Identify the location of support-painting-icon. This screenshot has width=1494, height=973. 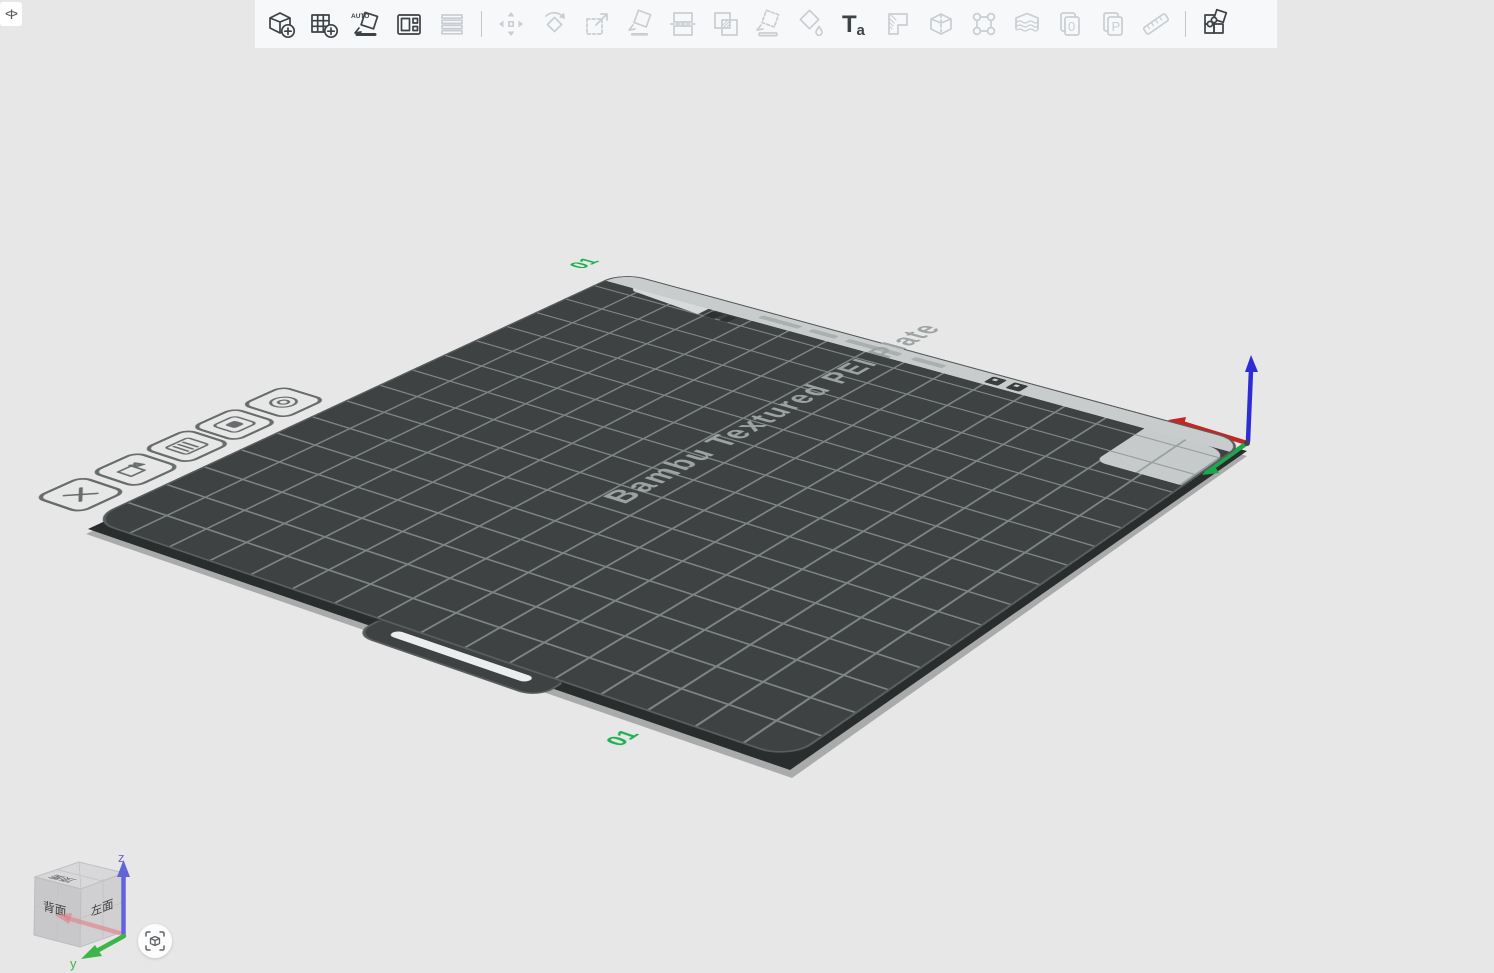
(898, 24).